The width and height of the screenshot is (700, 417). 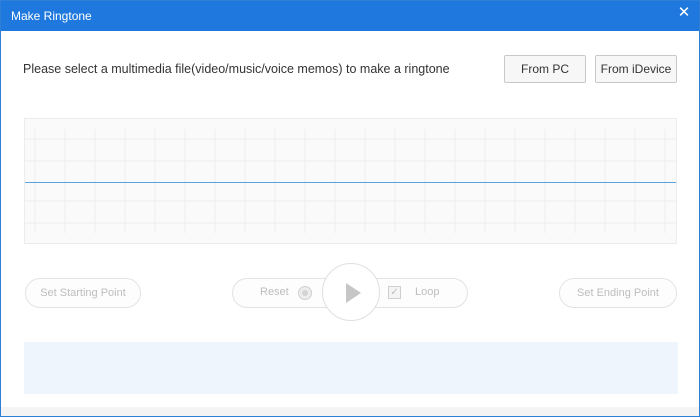 What do you see at coordinates (305, 293) in the screenshot?
I see `reset-icon` at bounding box center [305, 293].